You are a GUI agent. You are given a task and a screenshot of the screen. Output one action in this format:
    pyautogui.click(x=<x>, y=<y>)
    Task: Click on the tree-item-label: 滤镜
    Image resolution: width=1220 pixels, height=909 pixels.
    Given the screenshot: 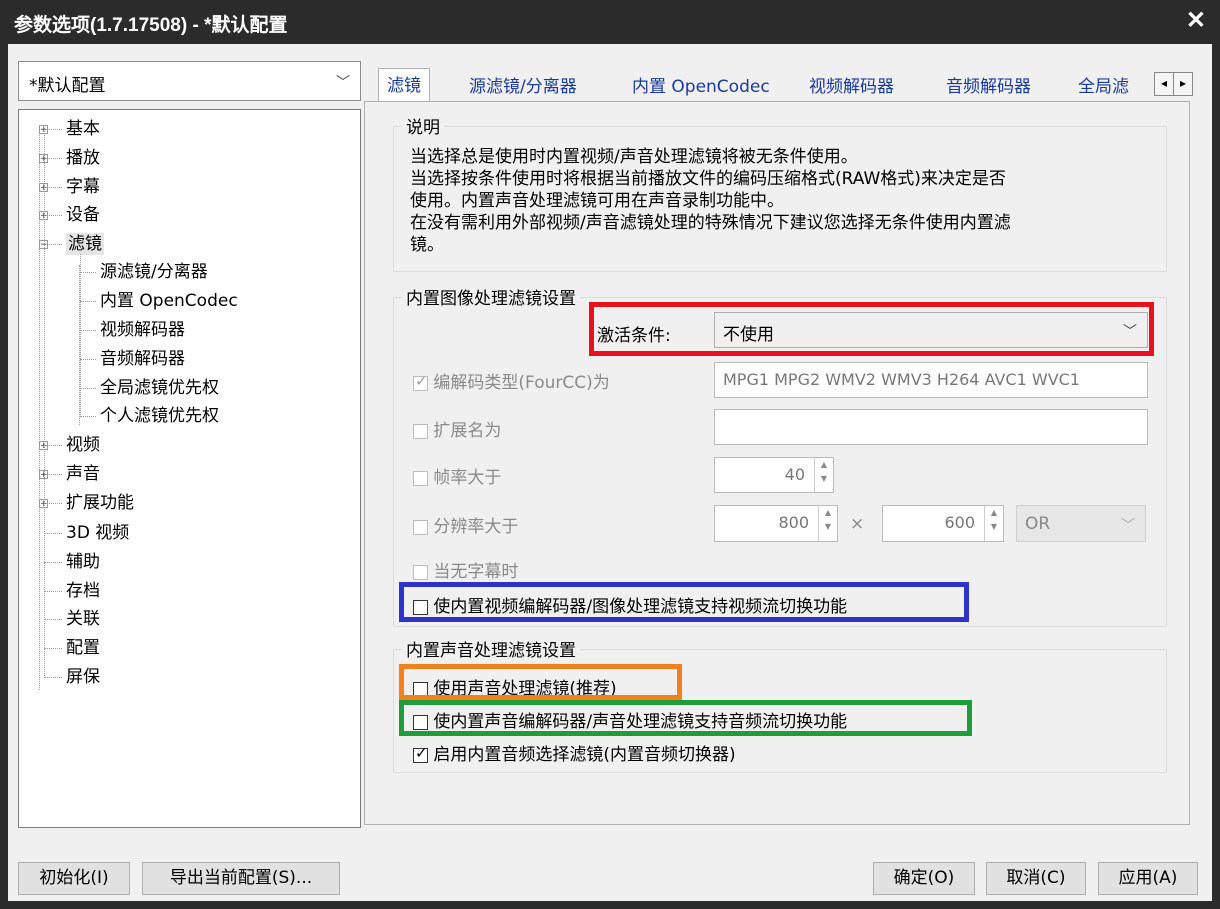 What is the action you would take?
    pyautogui.click(x=85, y=244)
    